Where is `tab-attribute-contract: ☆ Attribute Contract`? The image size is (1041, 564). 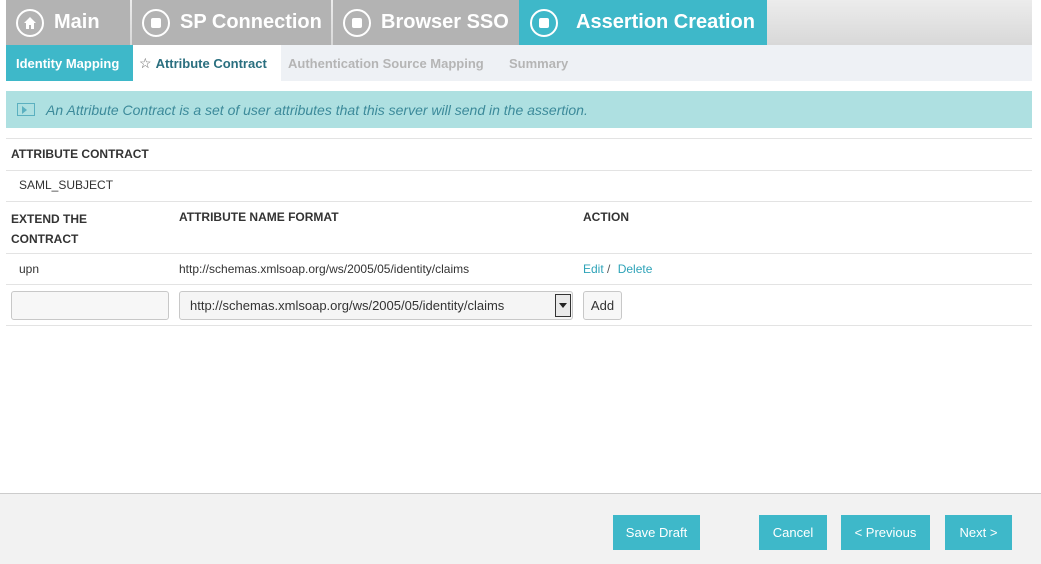 tab-attribute-contract: ☆ Attribute Contract is located at coordinates (207, 63).